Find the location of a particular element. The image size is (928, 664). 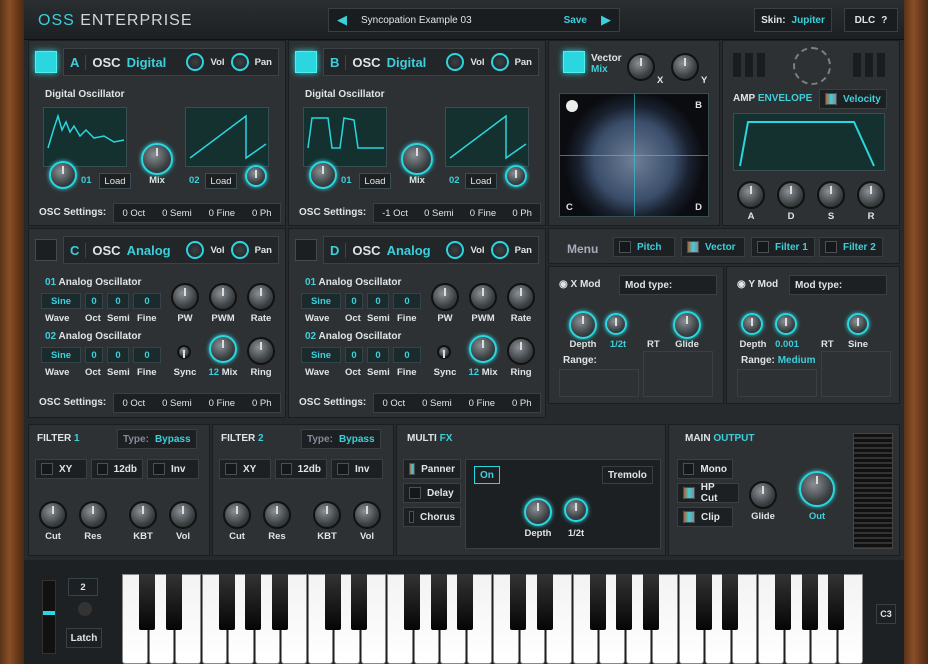

y-mod-range-box is located at coordinates (777, 383).